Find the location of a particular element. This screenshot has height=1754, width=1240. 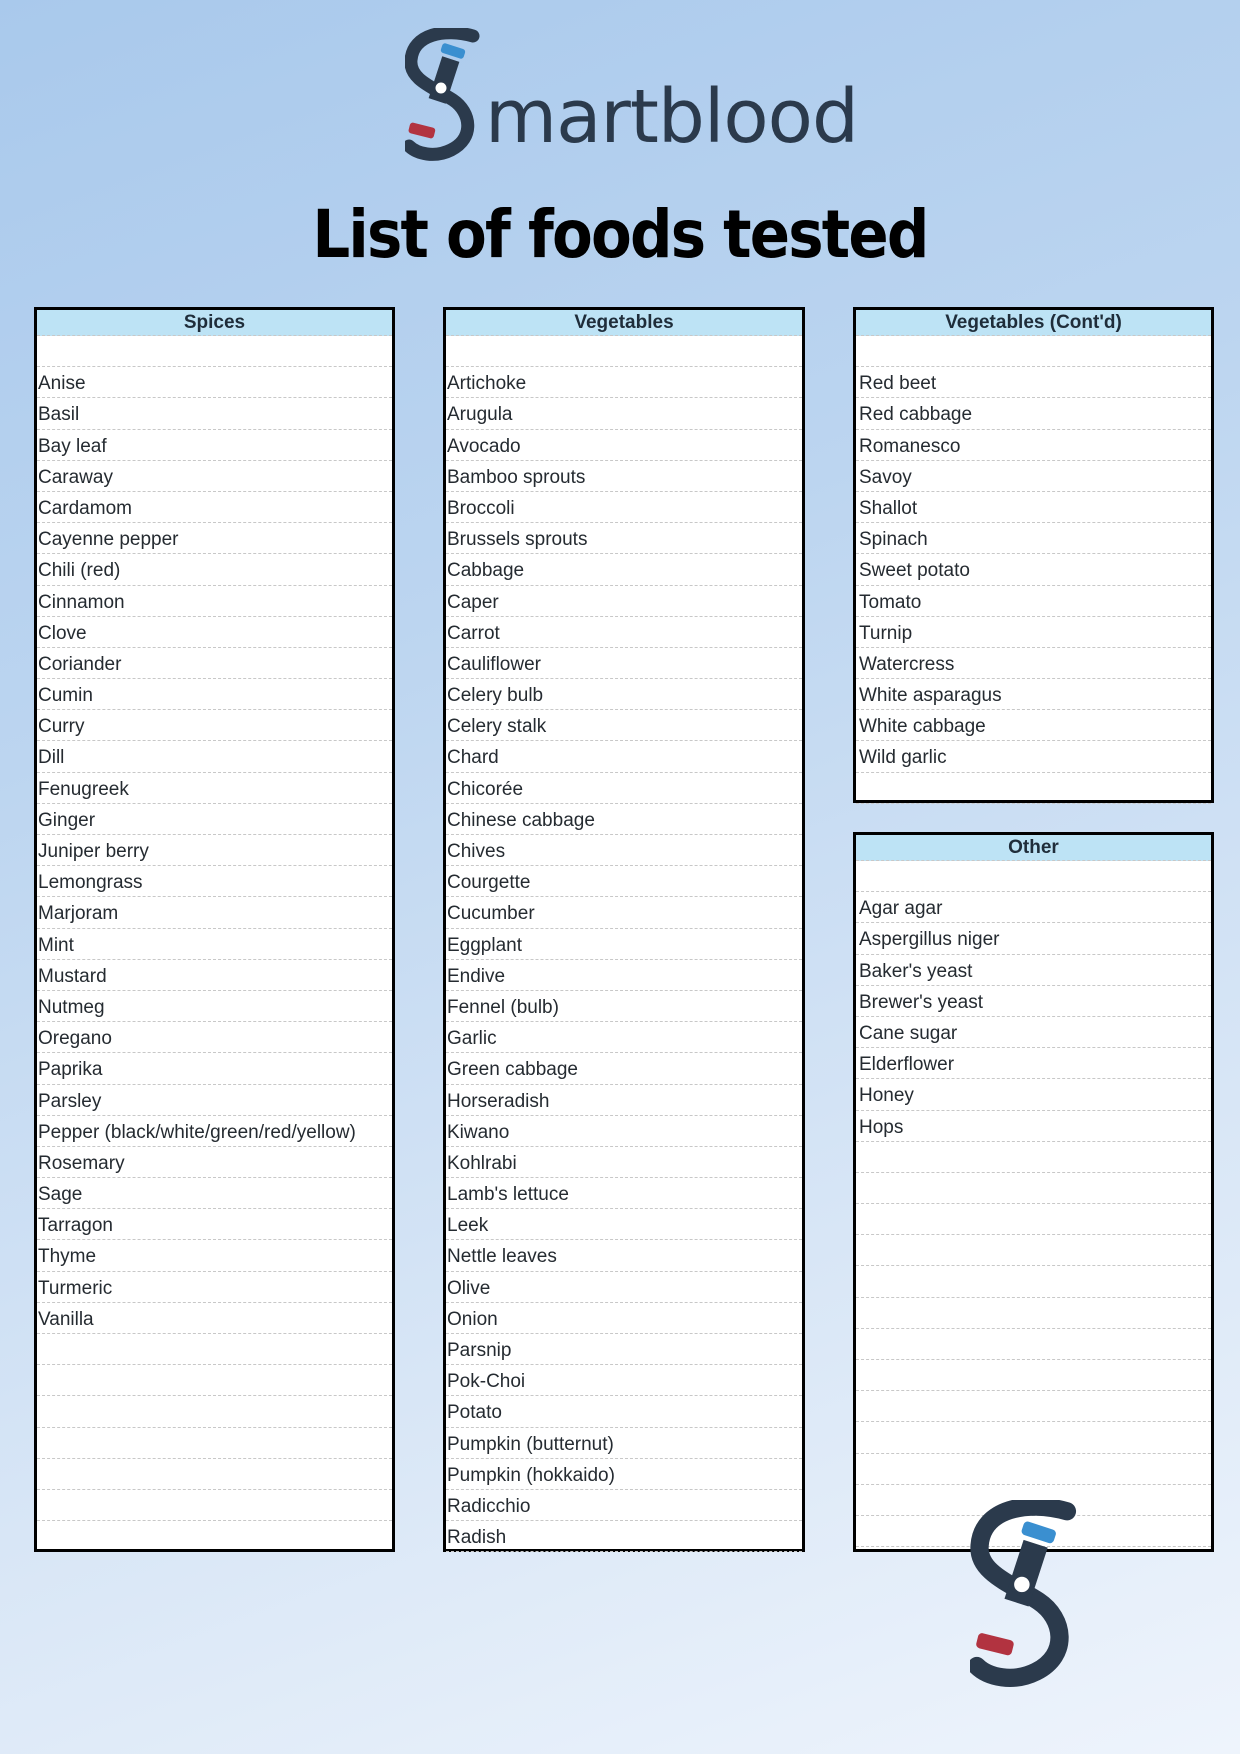

food-item: Radicchio is located at coordinates (624, 1506).